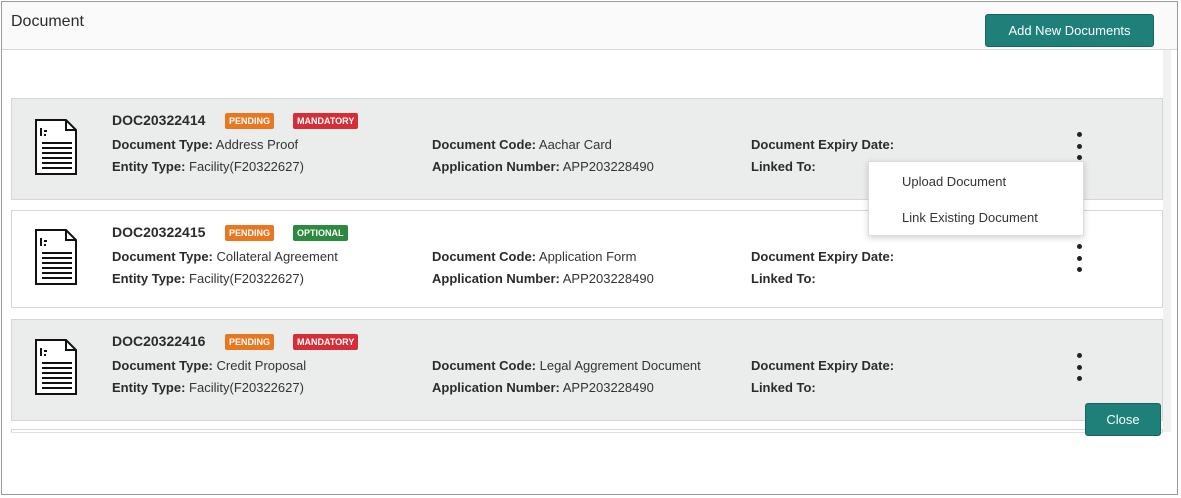 The width and height of the screenshot is (1181, 498). Describe the element at coordinates (159, 232) in the screenshot. I see `document-id: DOC20322415` at that location.